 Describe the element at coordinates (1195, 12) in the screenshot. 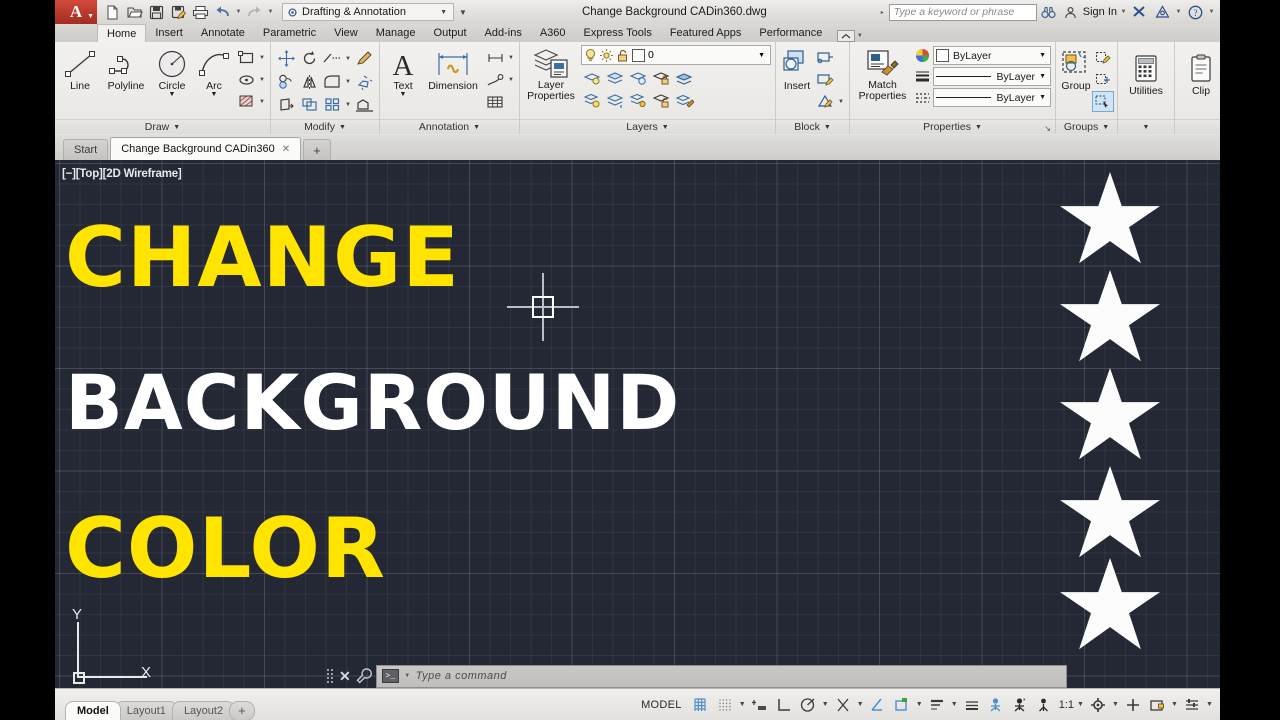

I see `help-icon: ?` at that location.